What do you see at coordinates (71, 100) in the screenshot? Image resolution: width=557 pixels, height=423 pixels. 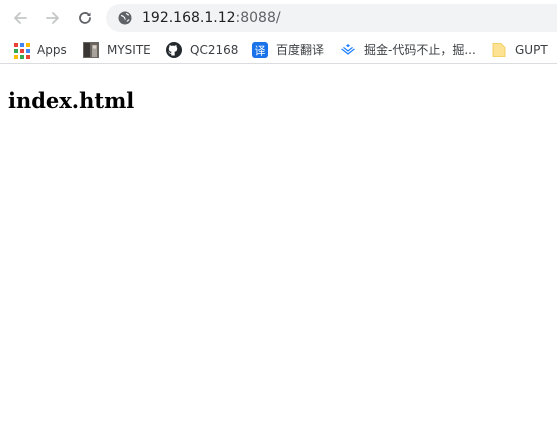 I see `page-heading: index.html` at bounding box center [71, 100].